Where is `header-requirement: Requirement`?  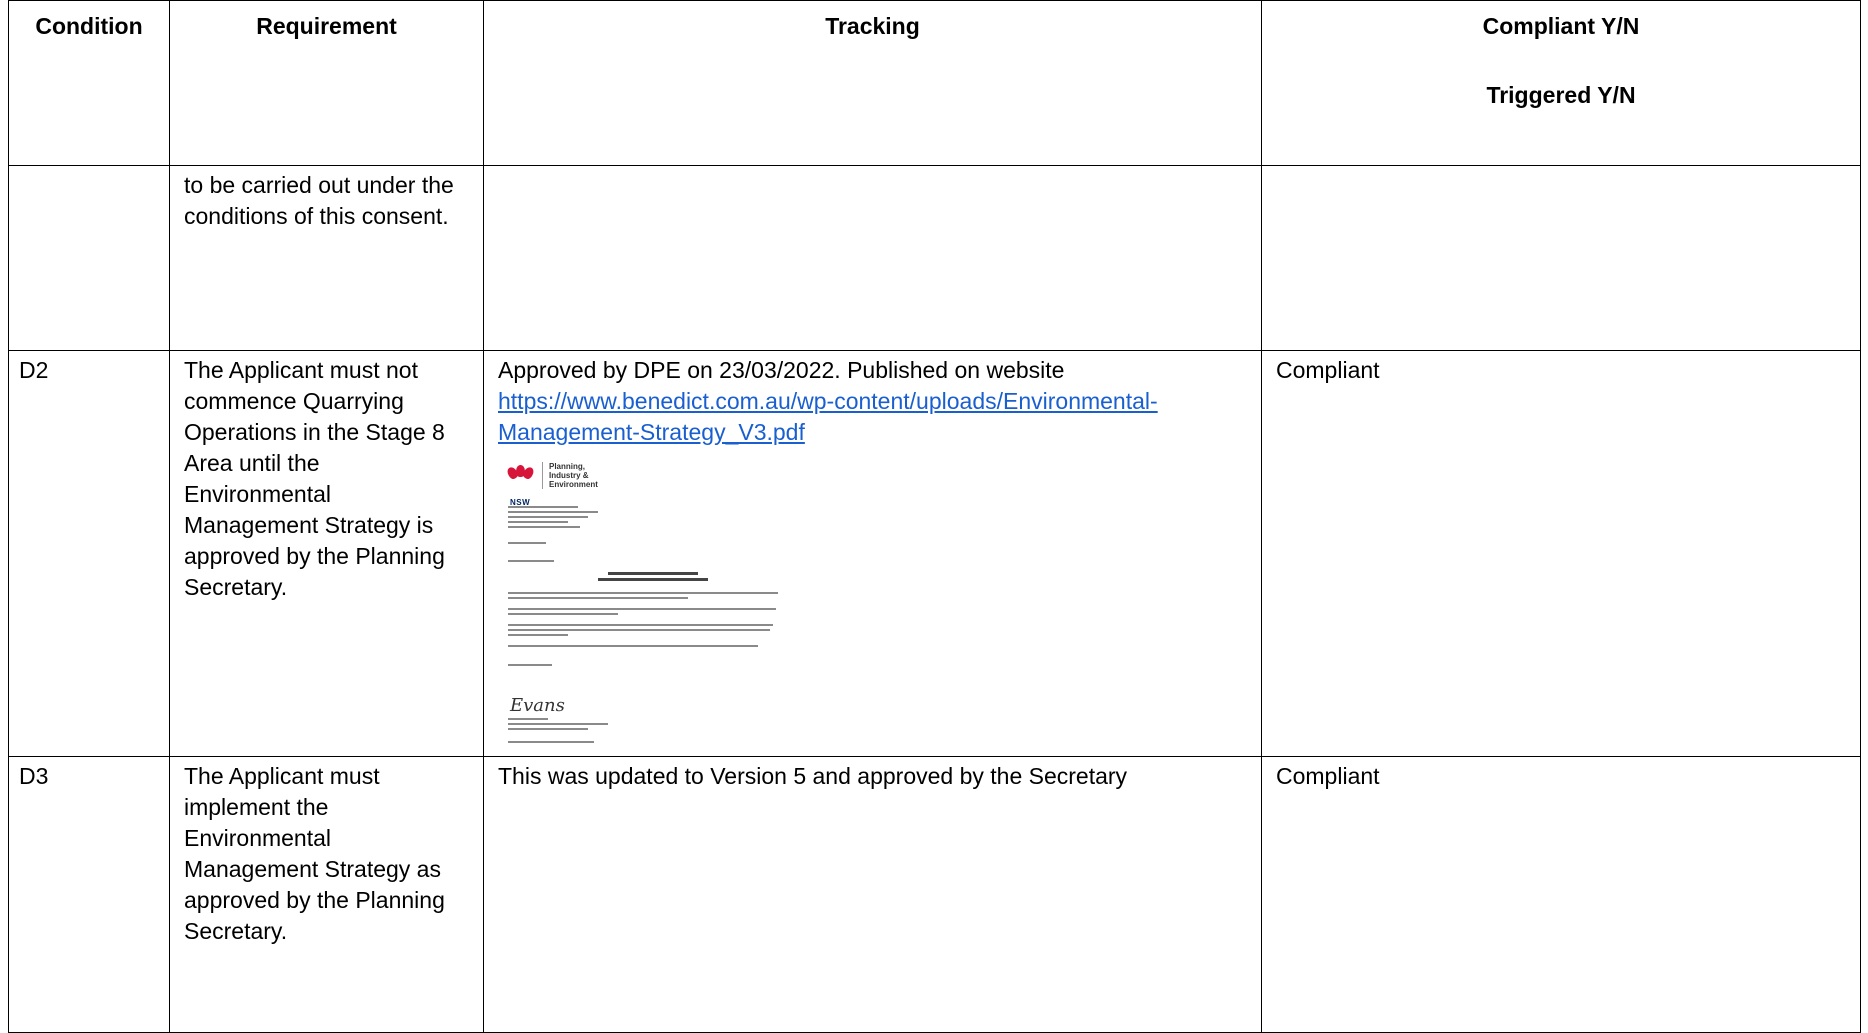 header-requirement: Requirement is located at coordinates (326, 83).